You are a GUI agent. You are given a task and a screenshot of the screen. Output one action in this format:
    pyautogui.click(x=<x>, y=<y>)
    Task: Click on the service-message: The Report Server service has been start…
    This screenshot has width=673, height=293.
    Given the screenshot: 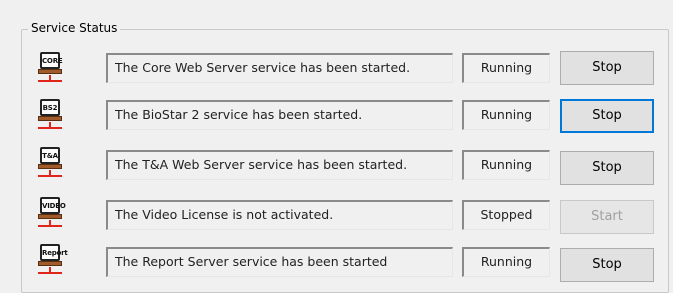 What is the action you would take?
    pyautogui.click(x=279, y=262)
    